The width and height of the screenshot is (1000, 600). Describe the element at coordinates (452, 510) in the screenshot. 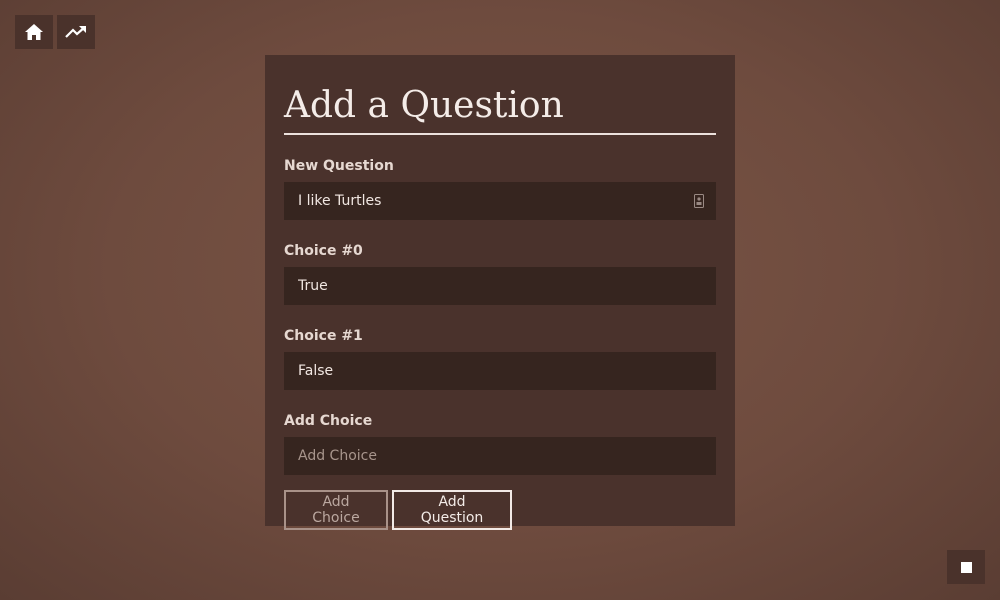

I see `add-question-button: Add Question` at that location.